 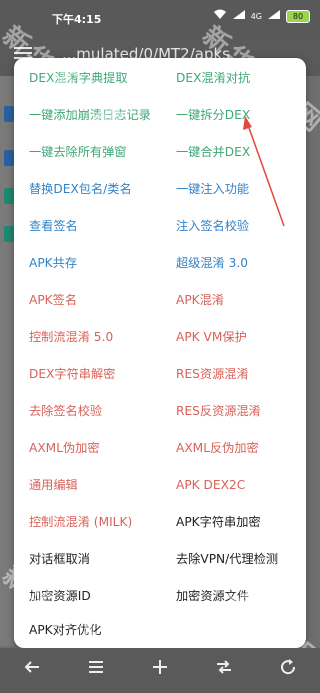 What do you see at coordinates (64, 448) in the screenshot?
I see `menu-item-axml-fake-encrypt: AXML伪加密` at bounding box center [64, 448].